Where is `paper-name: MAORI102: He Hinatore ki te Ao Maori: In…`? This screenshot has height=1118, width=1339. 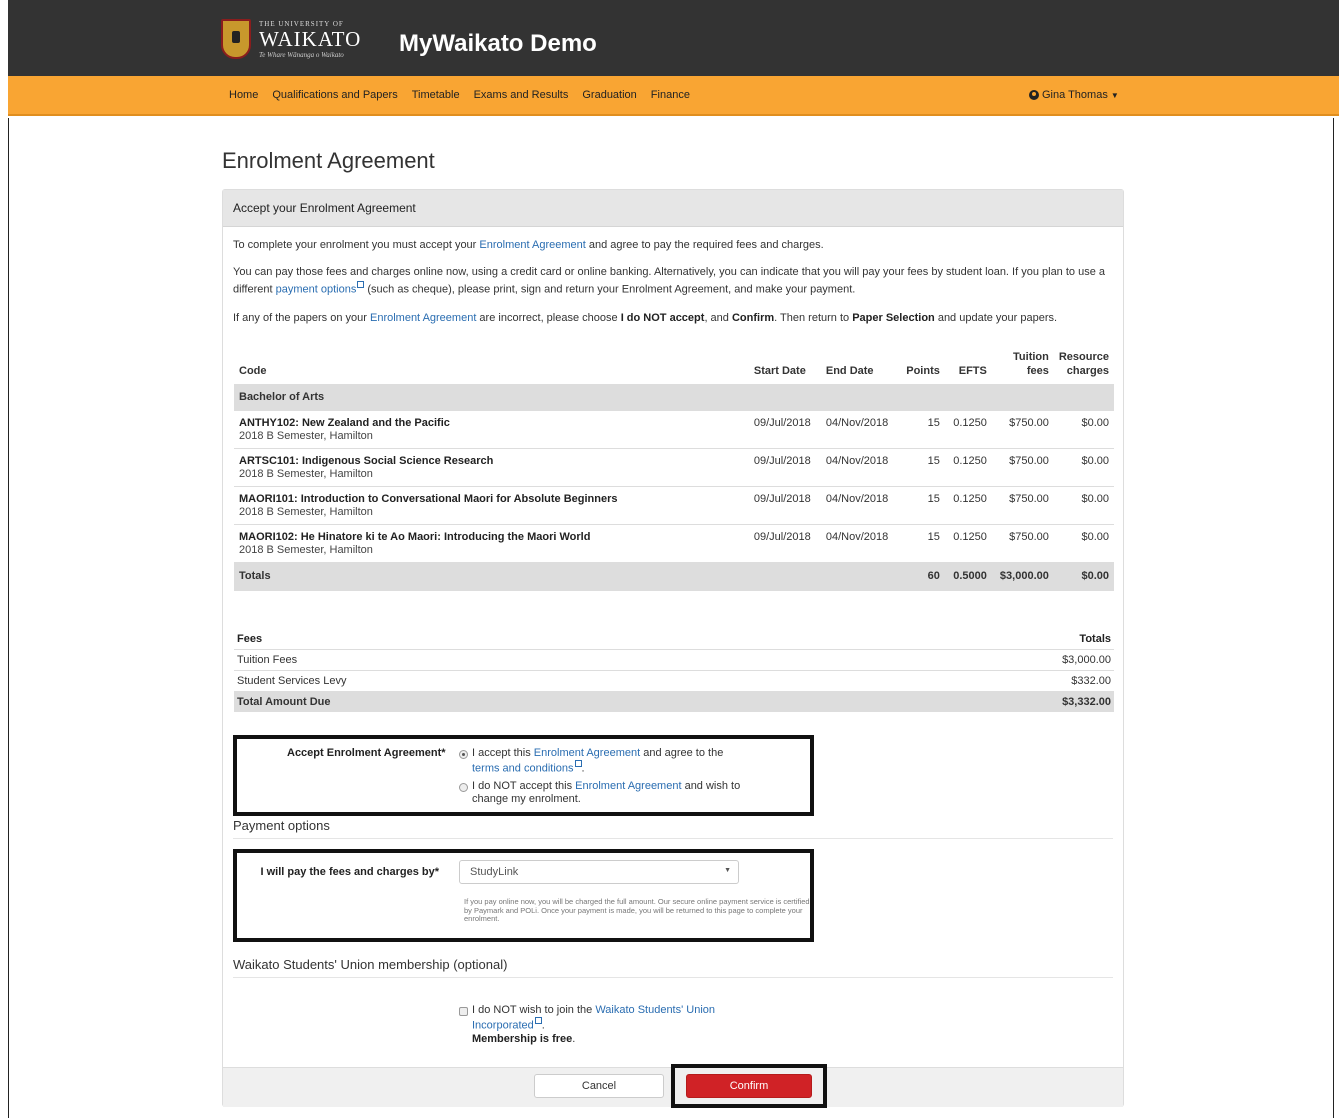
paper-name: MAORI102: He Hinatore ki te Ao Maori: In… is located at coordinates (415, 537).